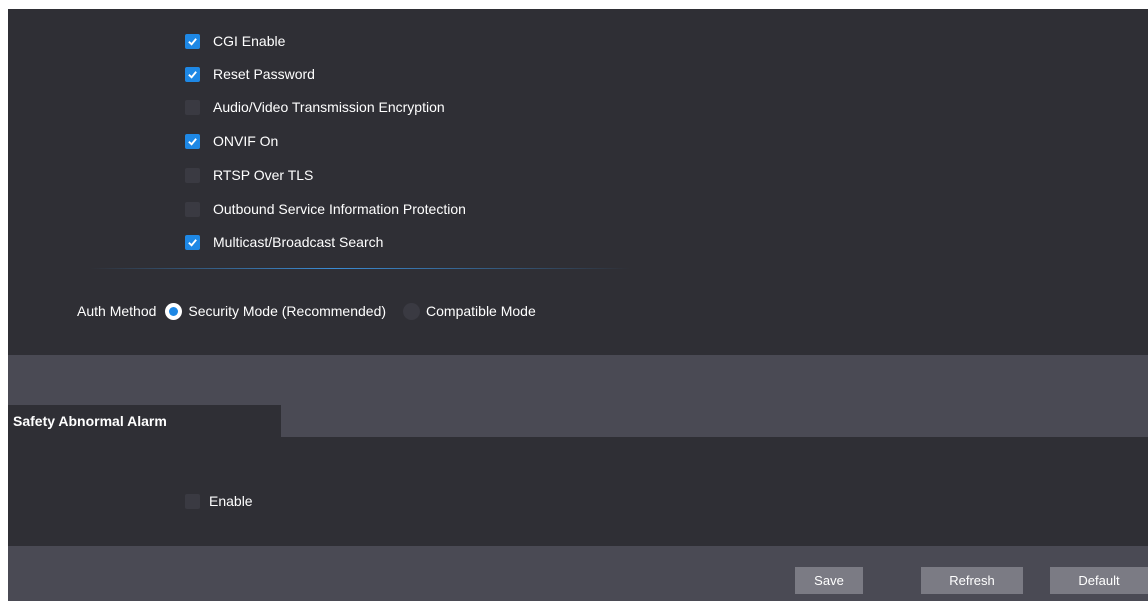 The height and width of the screenshot is (601, 1148). I want to click on checkbox-multicast-search, so click(192, 242).